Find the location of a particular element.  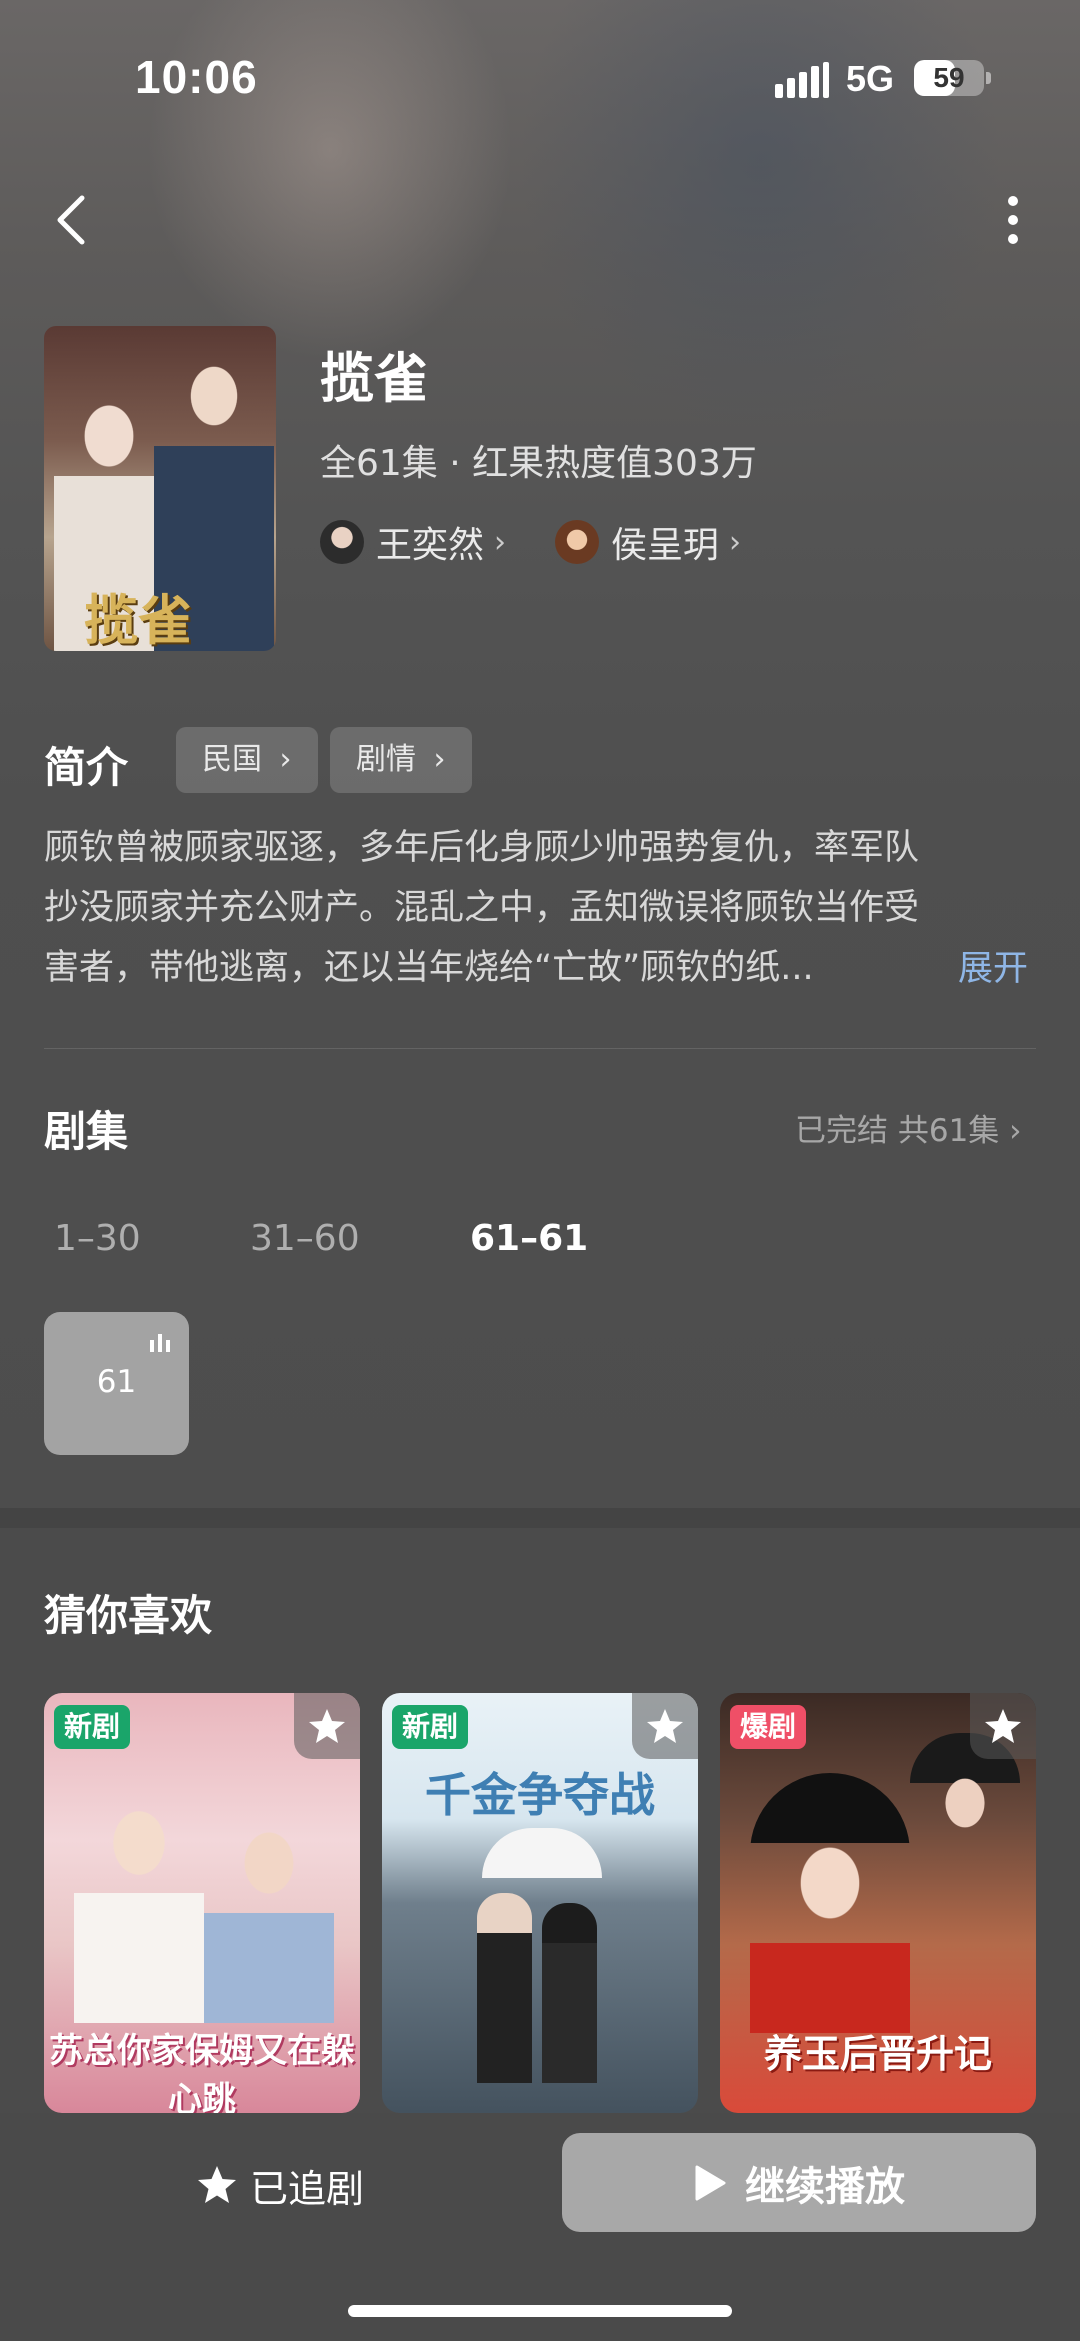

battery-level: 59 is located at coordinates (949, 77).